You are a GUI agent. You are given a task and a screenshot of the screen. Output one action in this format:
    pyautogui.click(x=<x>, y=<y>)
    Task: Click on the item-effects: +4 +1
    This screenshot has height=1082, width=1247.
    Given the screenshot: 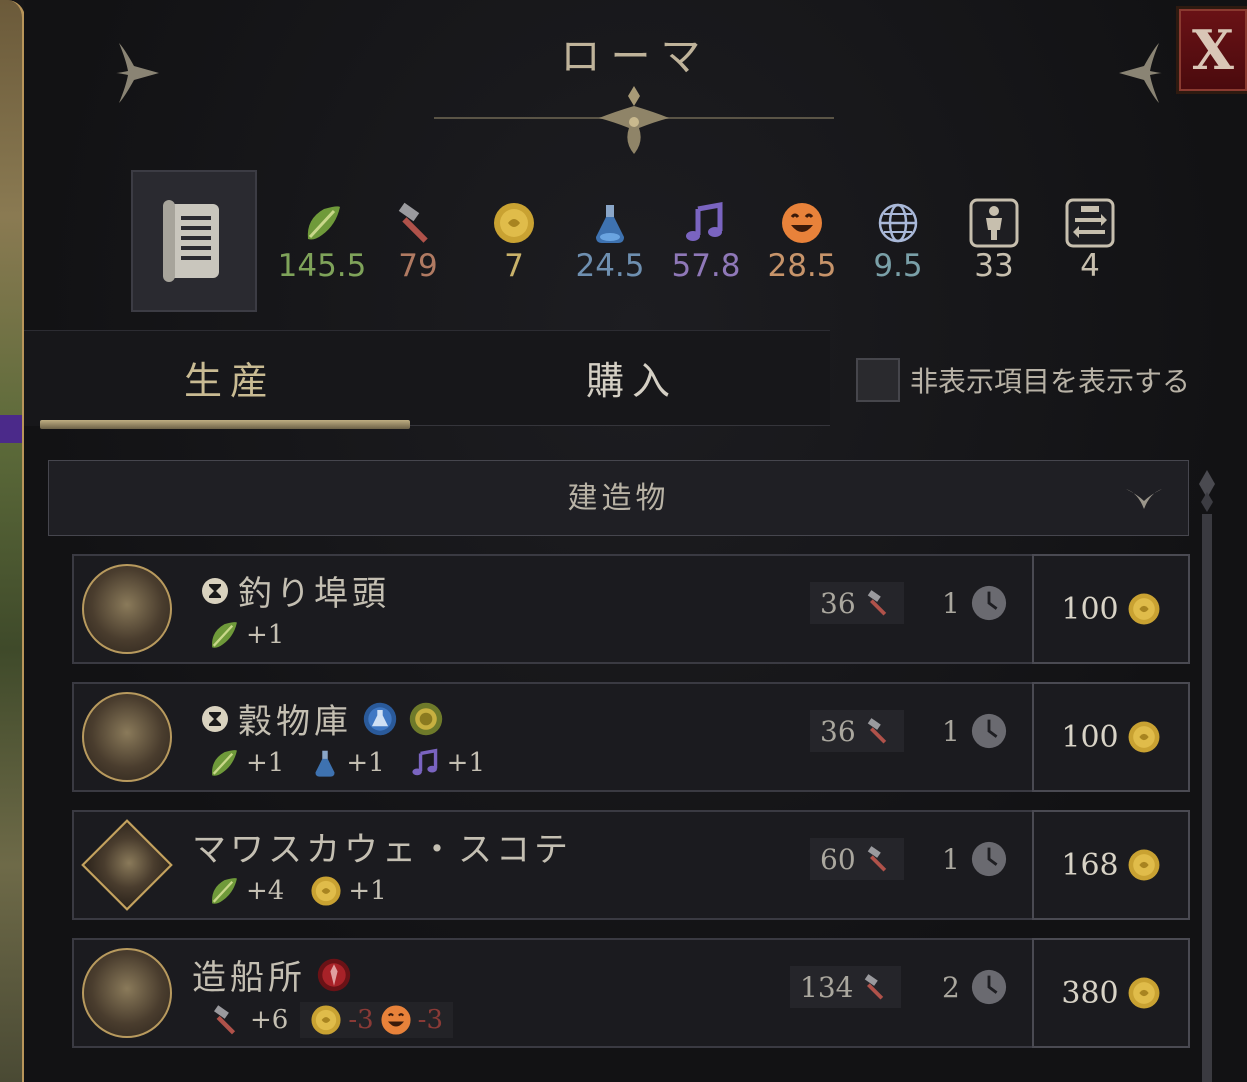 What is the action you would take?
    pyautogui.click(x=296, y=891)
    